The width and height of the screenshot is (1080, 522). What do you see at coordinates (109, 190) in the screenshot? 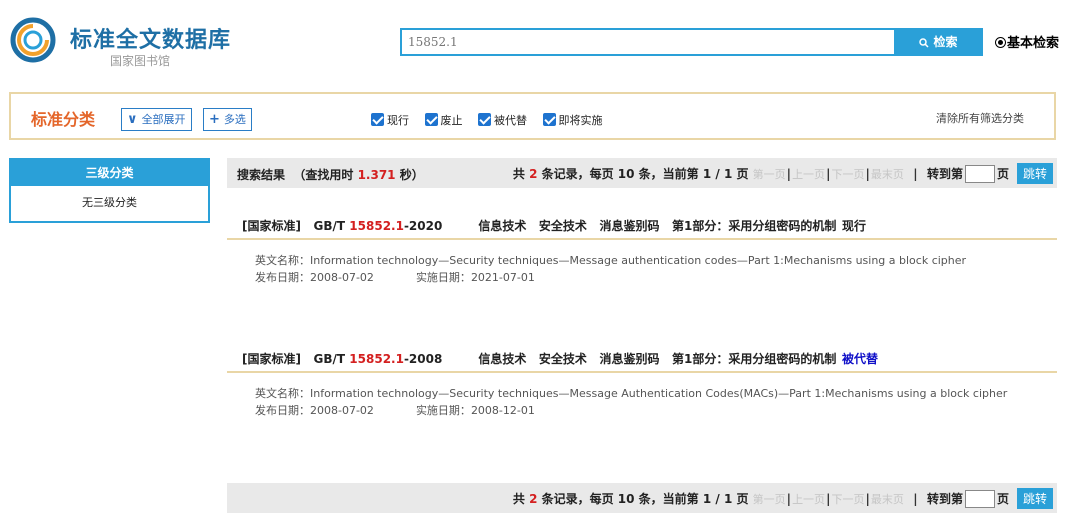
I see `category-sidebar: 三级分类 无三级分类` at bounding box center [109, 190].